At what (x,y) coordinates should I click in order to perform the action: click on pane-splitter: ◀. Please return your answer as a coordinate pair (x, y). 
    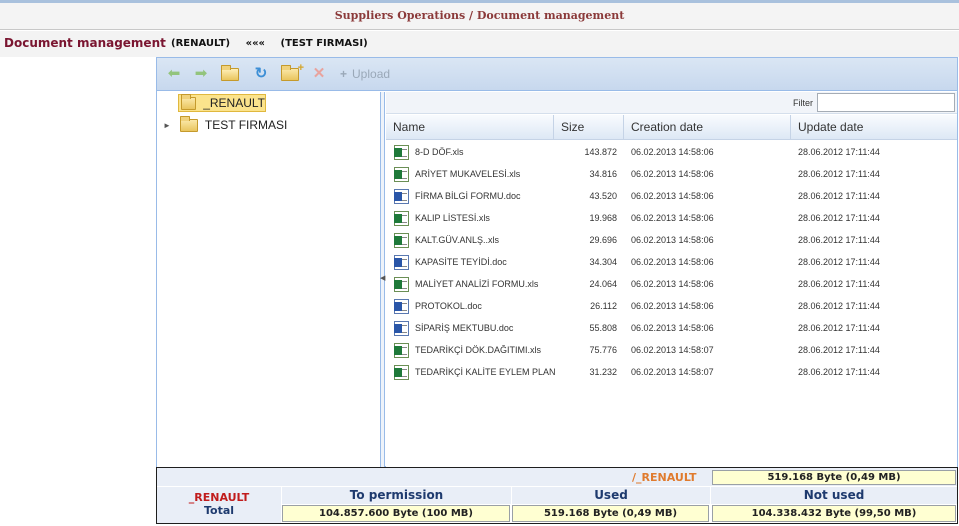
    Looking at the image, I should click on (382, 279).